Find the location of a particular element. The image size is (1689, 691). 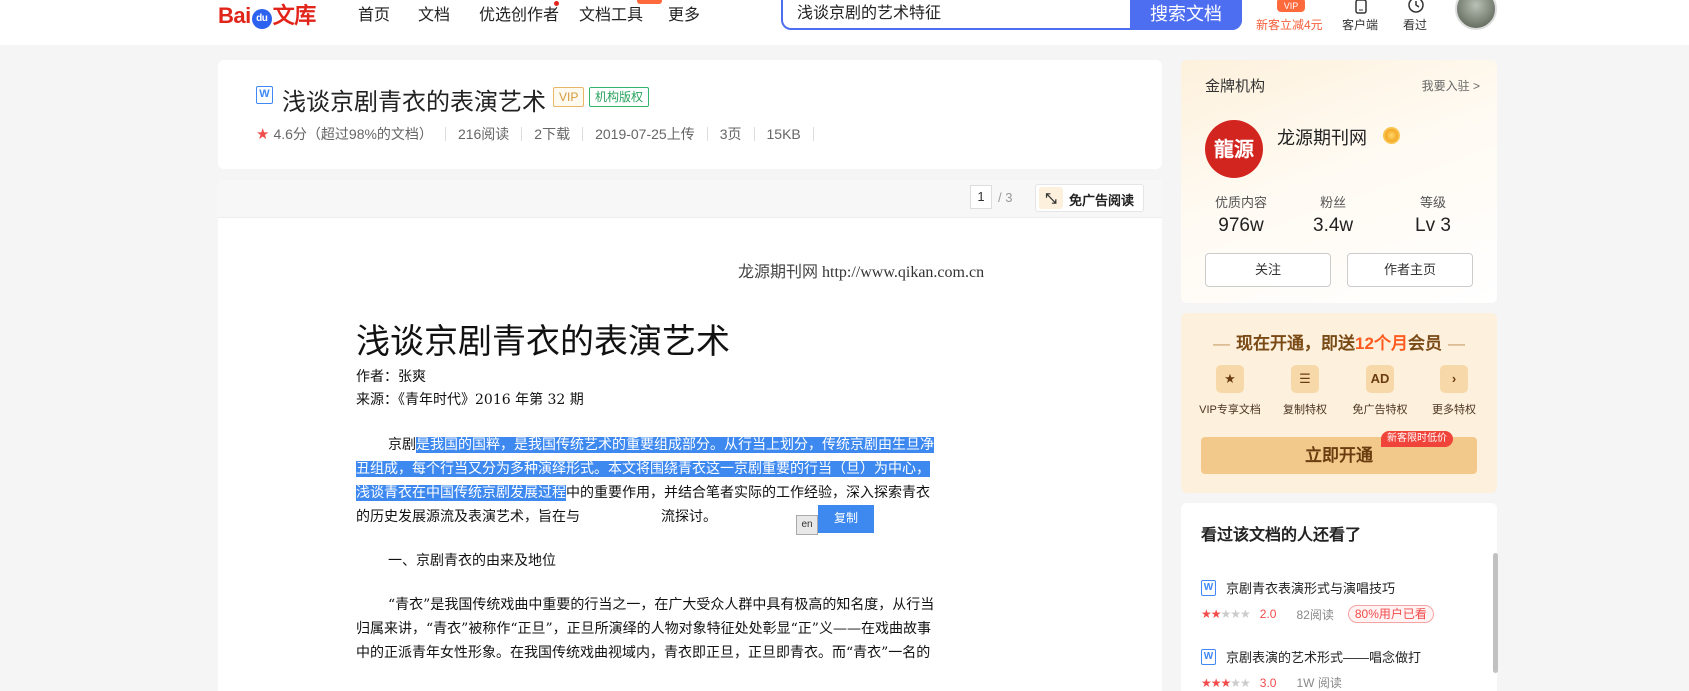

stat-level: 等级 Lv 3 is located at coordinates (1433, 214).